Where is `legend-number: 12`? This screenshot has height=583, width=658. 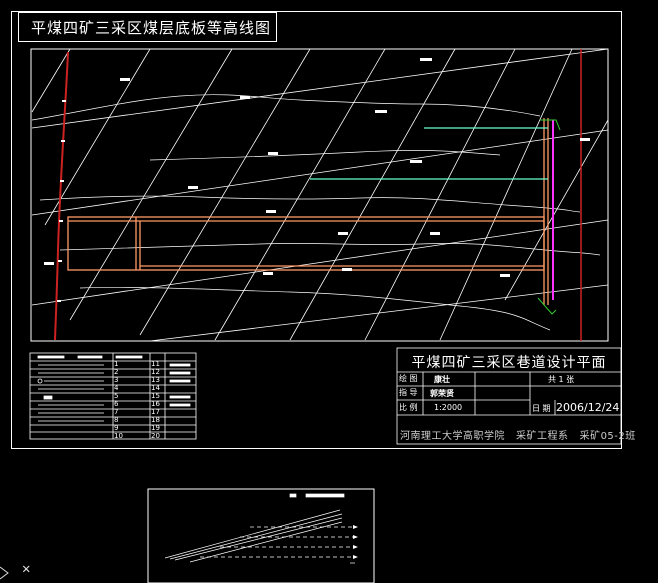
legend-number: 12 is located at coordinates (155, 372).